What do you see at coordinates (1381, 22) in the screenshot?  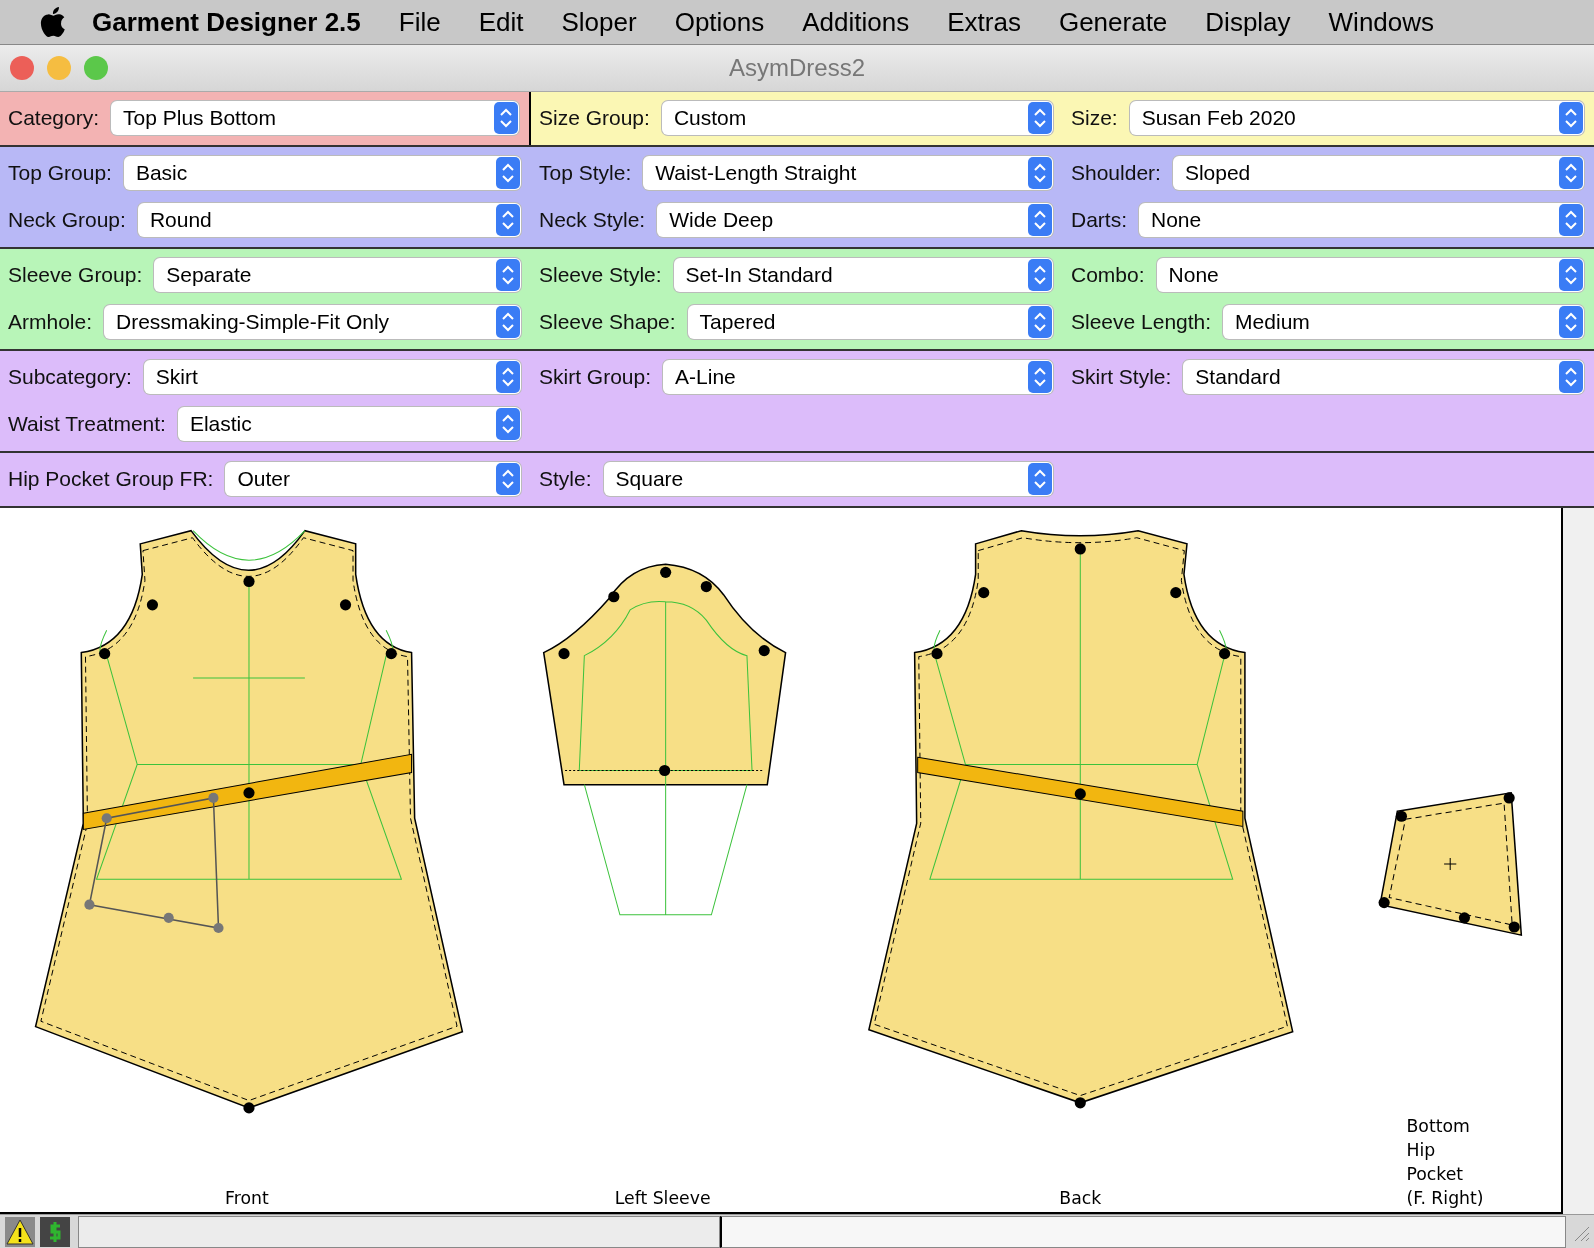 I see `menu-item: Windows` at bounding box center [1381, 22].